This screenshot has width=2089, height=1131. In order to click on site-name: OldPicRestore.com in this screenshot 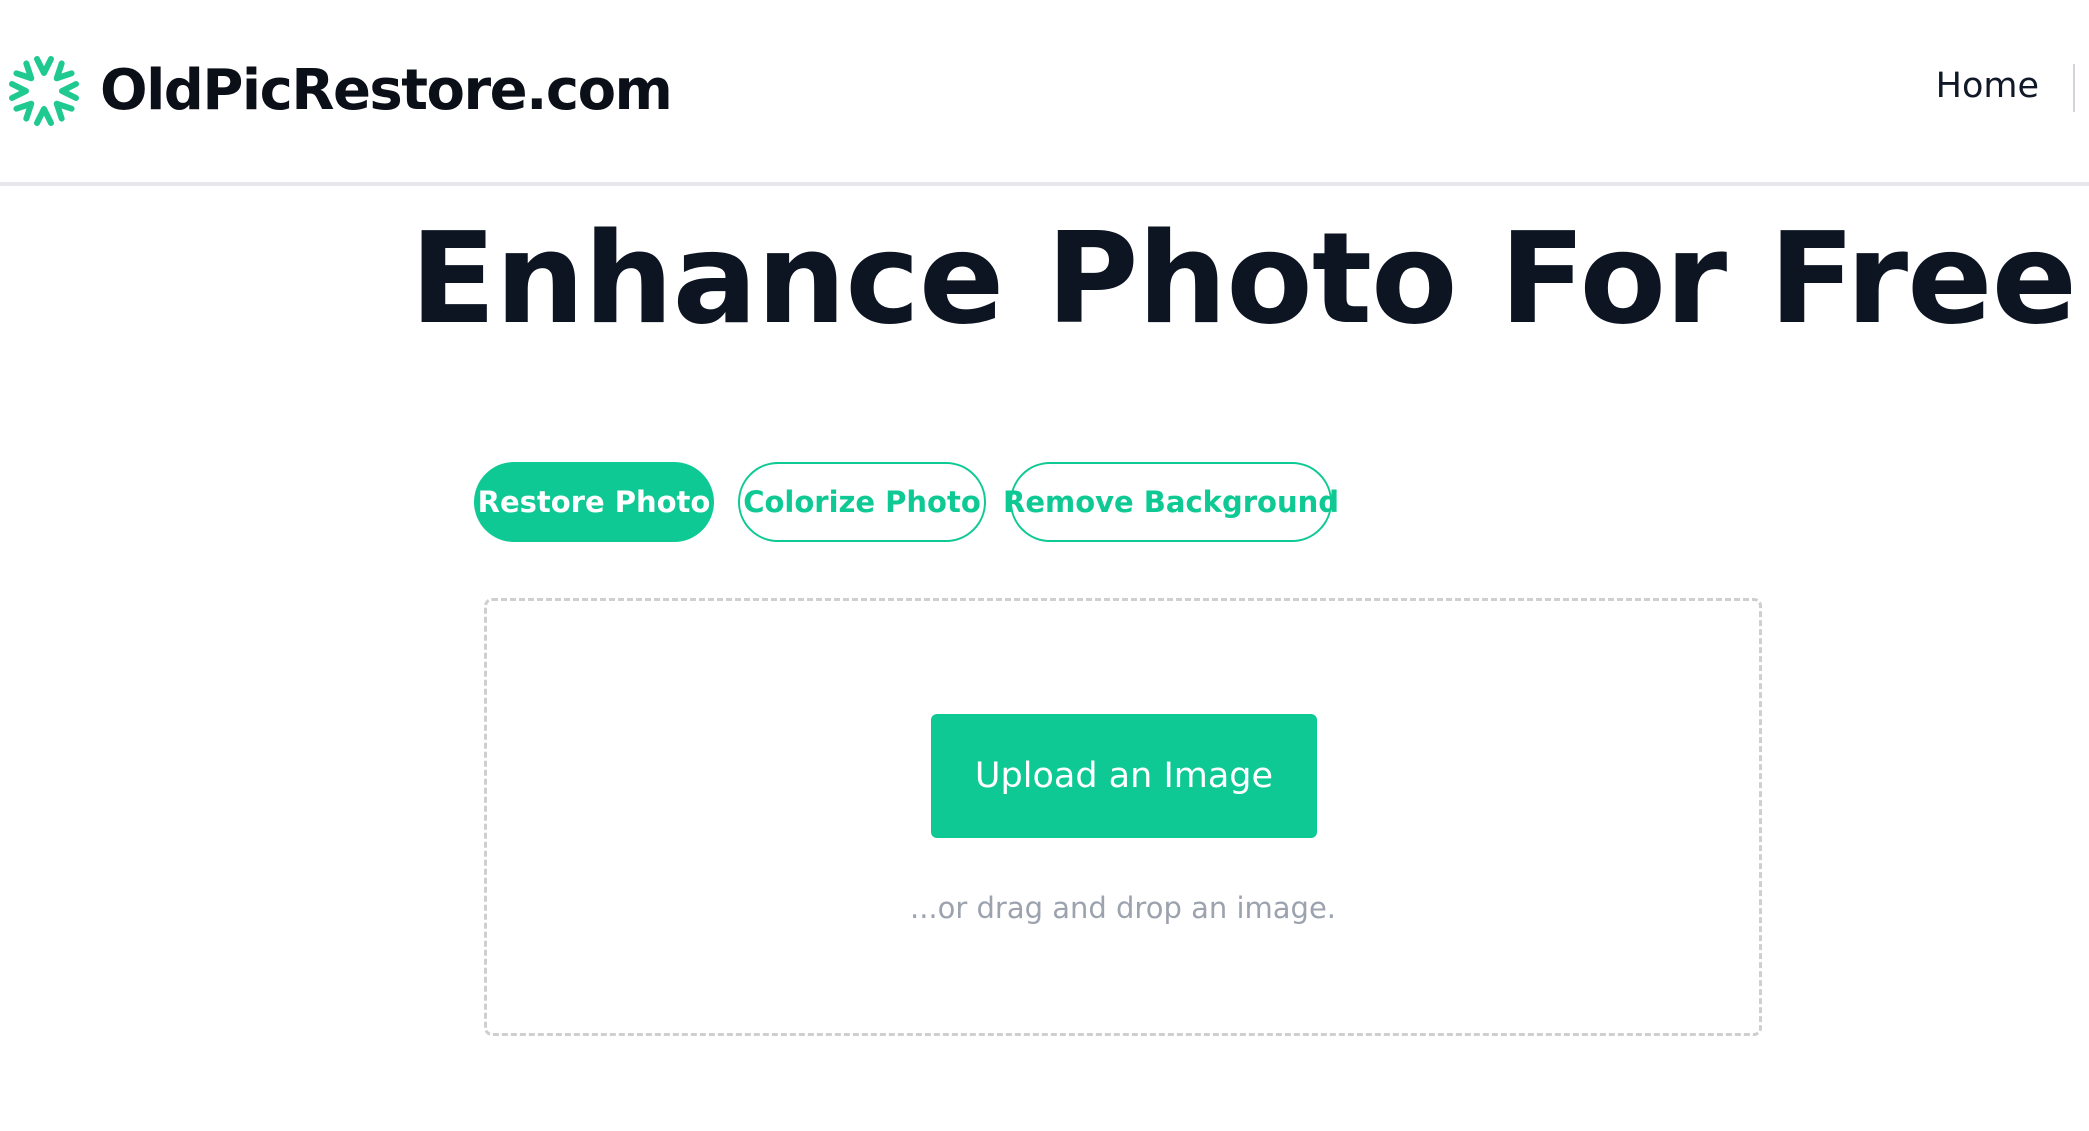, I will do `click(386, 90)`.